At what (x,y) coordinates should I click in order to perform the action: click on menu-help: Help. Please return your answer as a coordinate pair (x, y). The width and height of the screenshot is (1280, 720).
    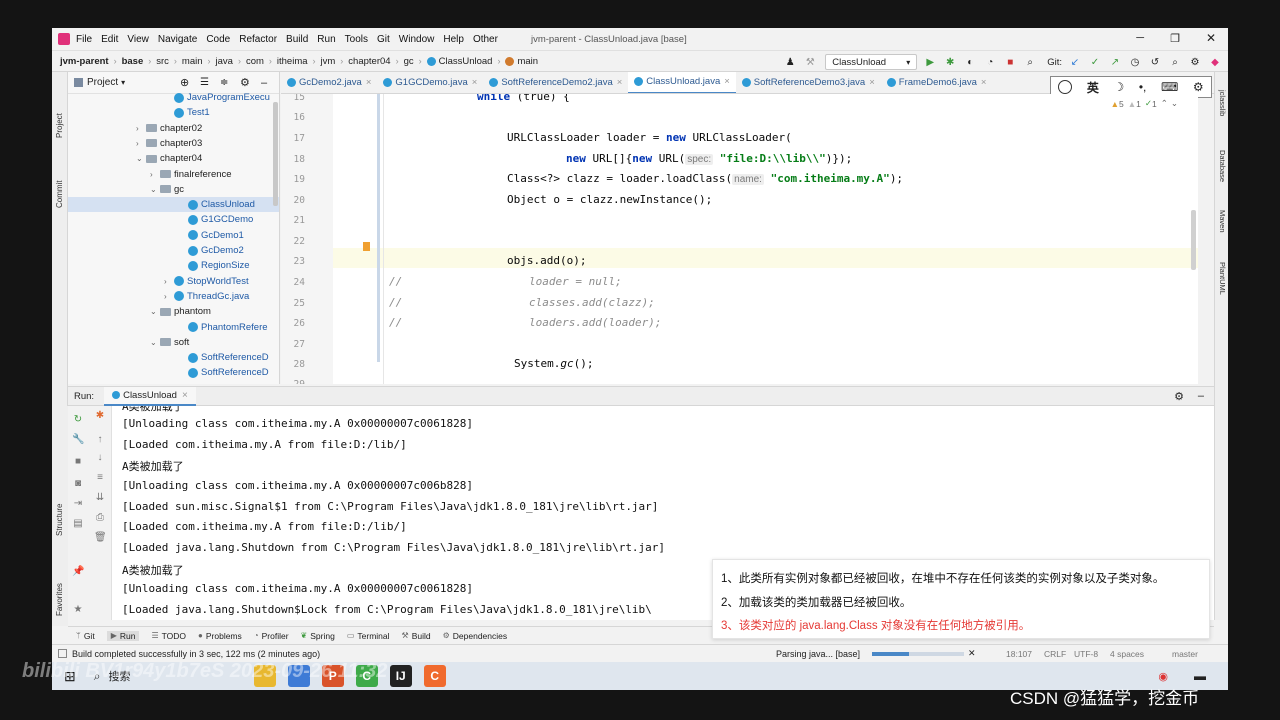
    Looking at the image, I should click on (453, 39).